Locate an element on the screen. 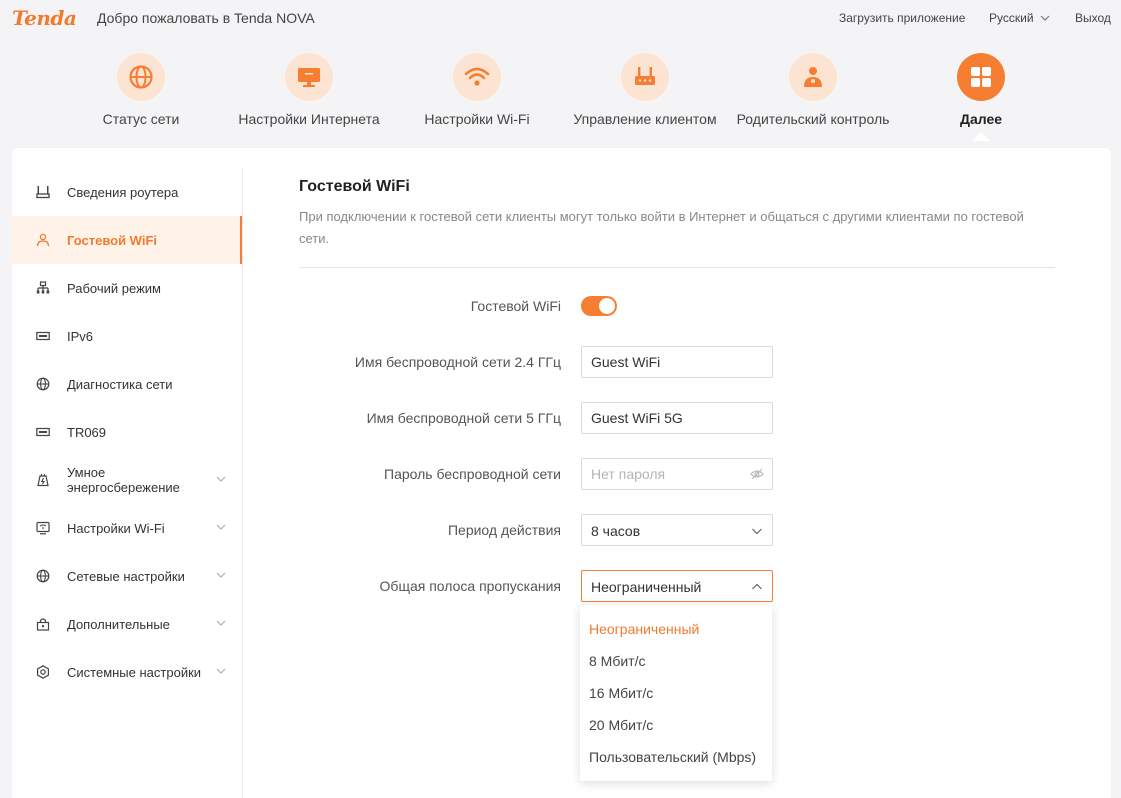  nav-parental-control: Родительский контроль is located at coordinates (813, 88).